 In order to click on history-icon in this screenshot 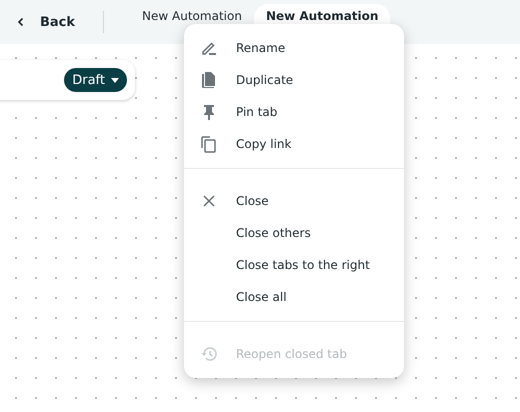, I will do `click(209, 354)`.